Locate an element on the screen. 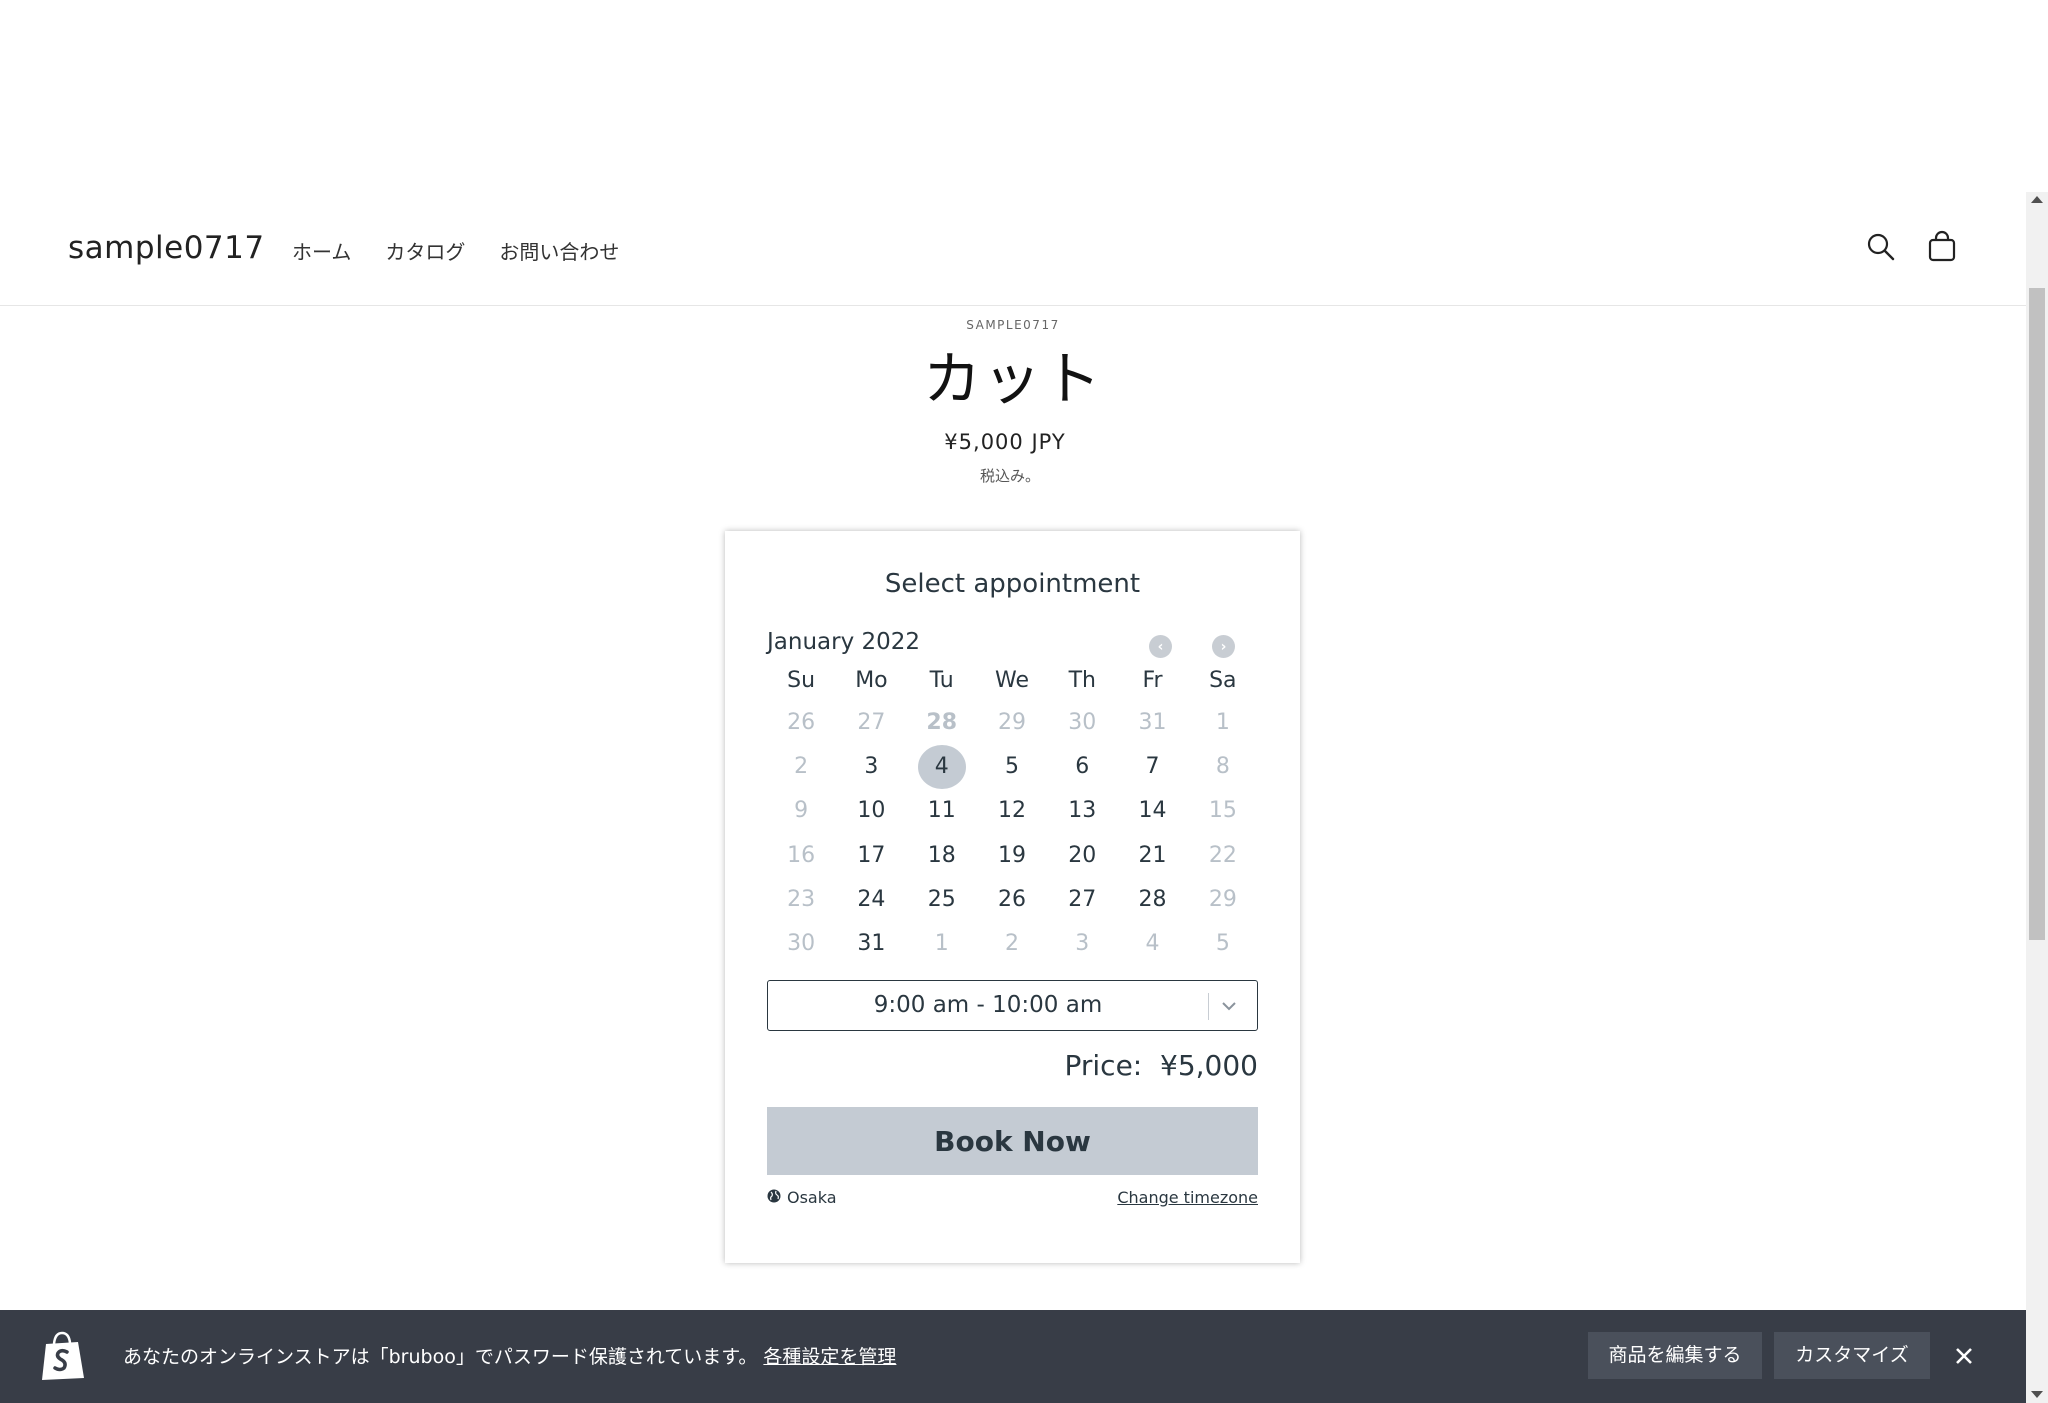 This screenshot has height=1403, width=2048. calendar-day: 4 is located at coordinates (1152, 944).